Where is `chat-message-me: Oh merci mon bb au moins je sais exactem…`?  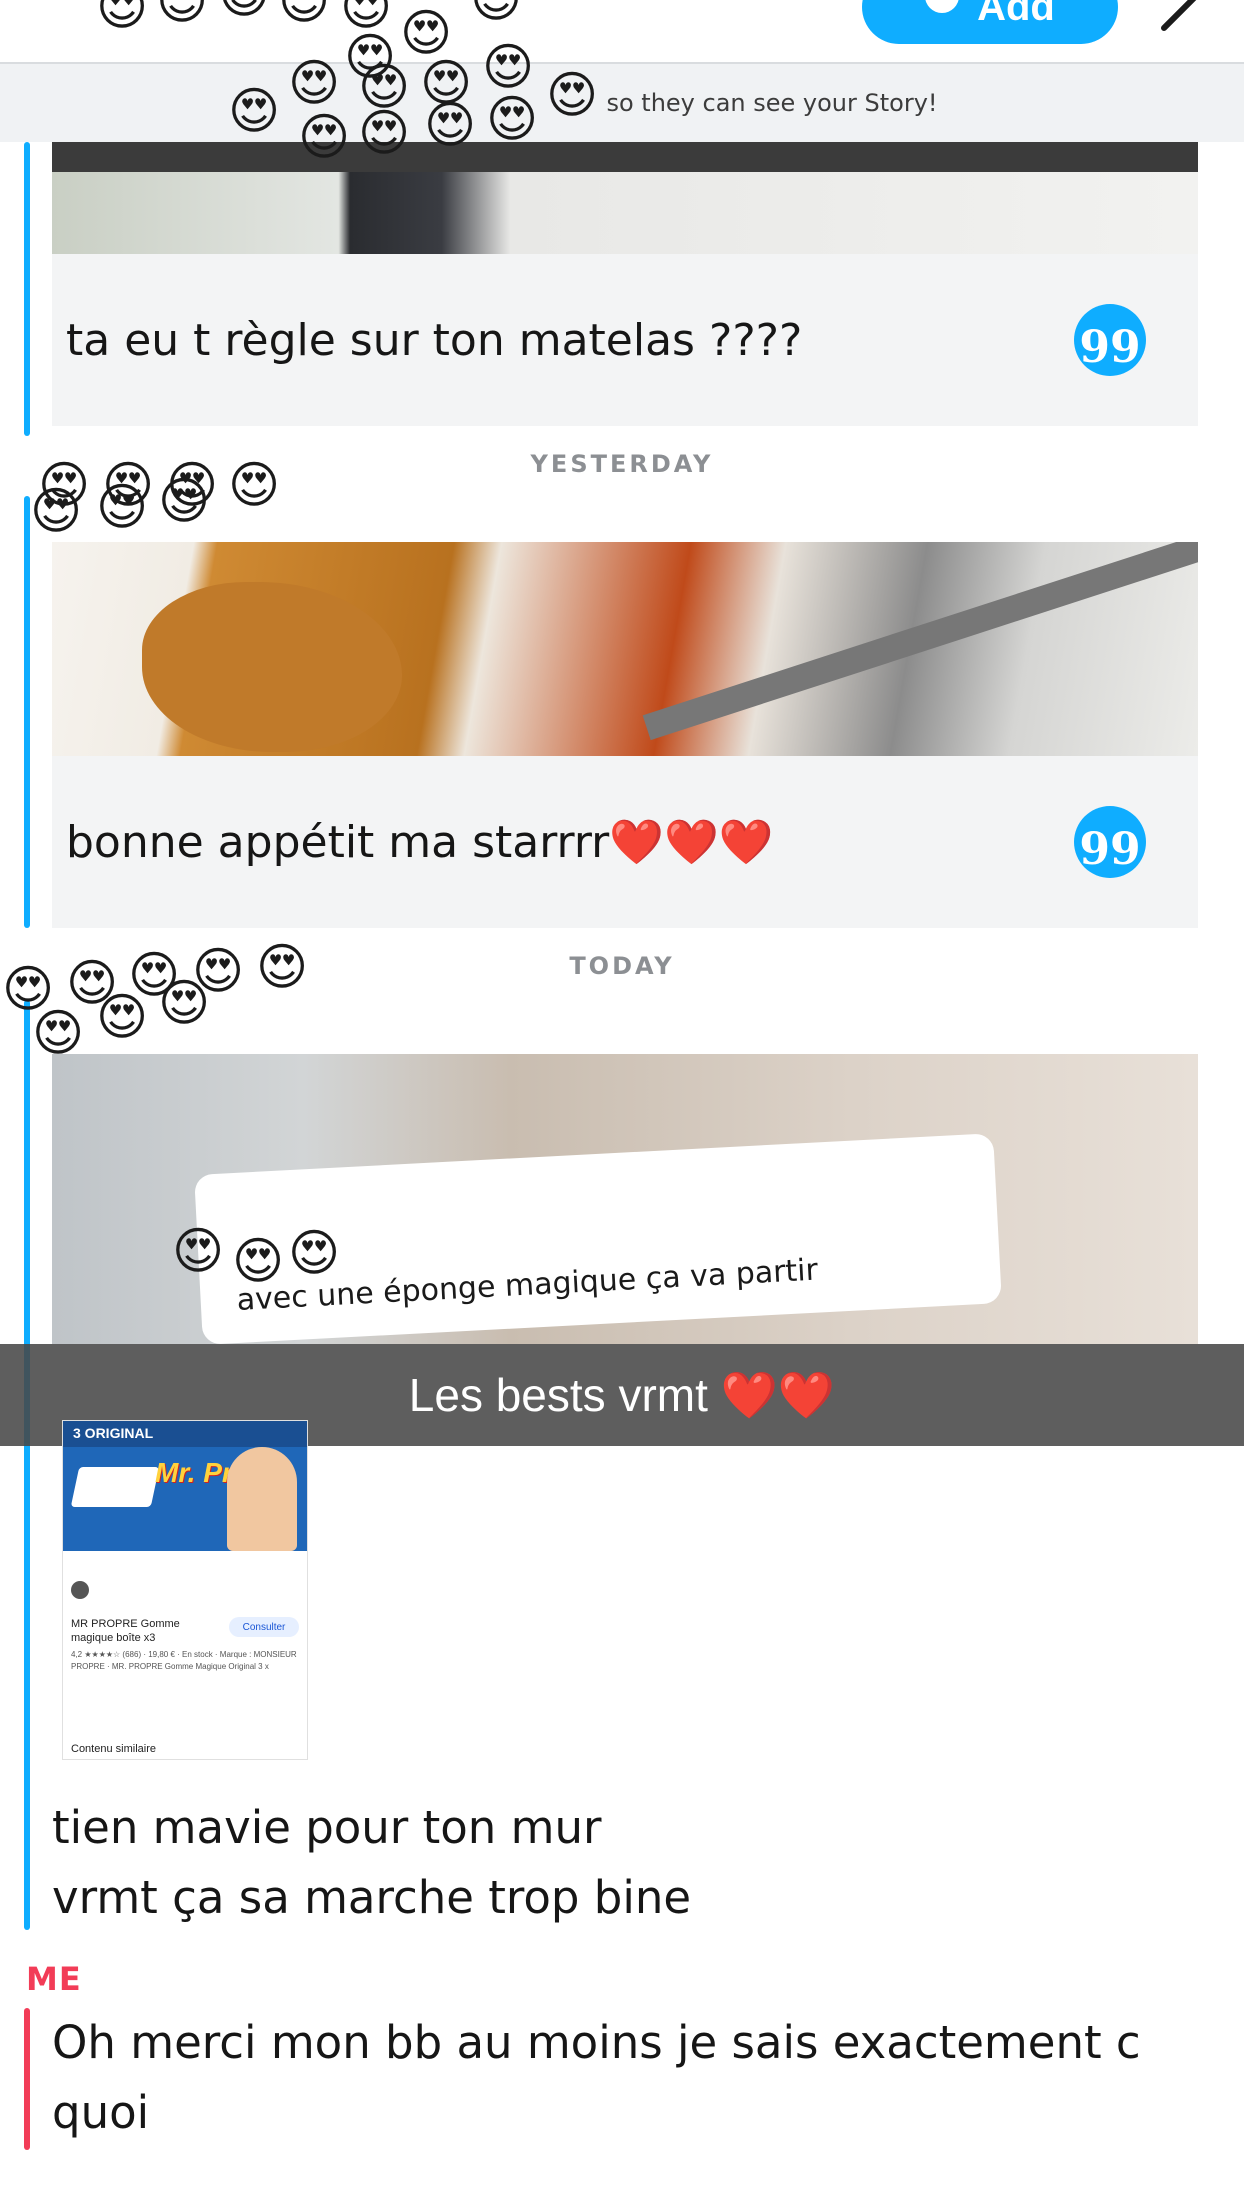 chat-message-me: Oh merci mon bb au moins je sais exactem… is located at coordinates (596, 2078).